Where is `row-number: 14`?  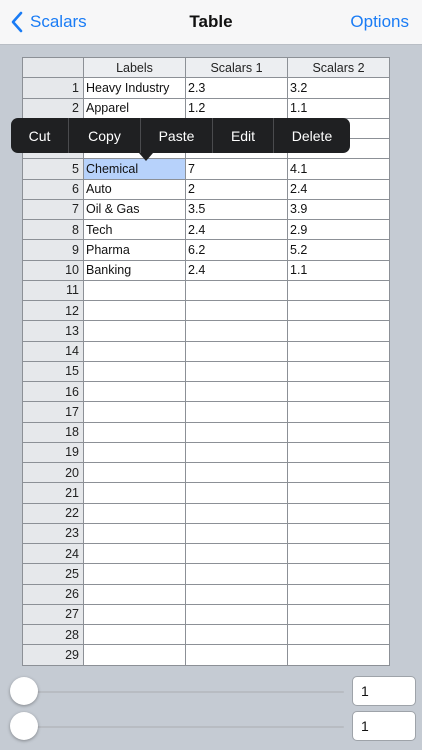 row-number: 14 is located at coordinates (53, 351).